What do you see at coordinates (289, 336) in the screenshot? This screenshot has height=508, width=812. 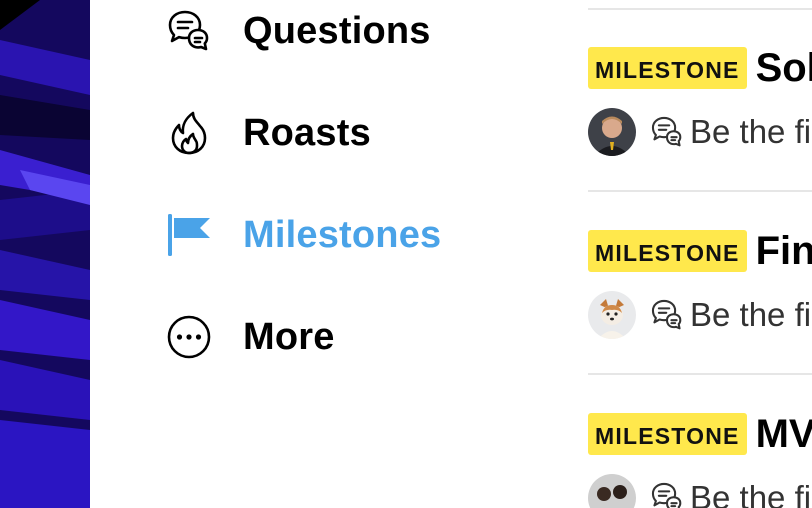 I see `nav-item-label: More` at bounding box center [289, 336].